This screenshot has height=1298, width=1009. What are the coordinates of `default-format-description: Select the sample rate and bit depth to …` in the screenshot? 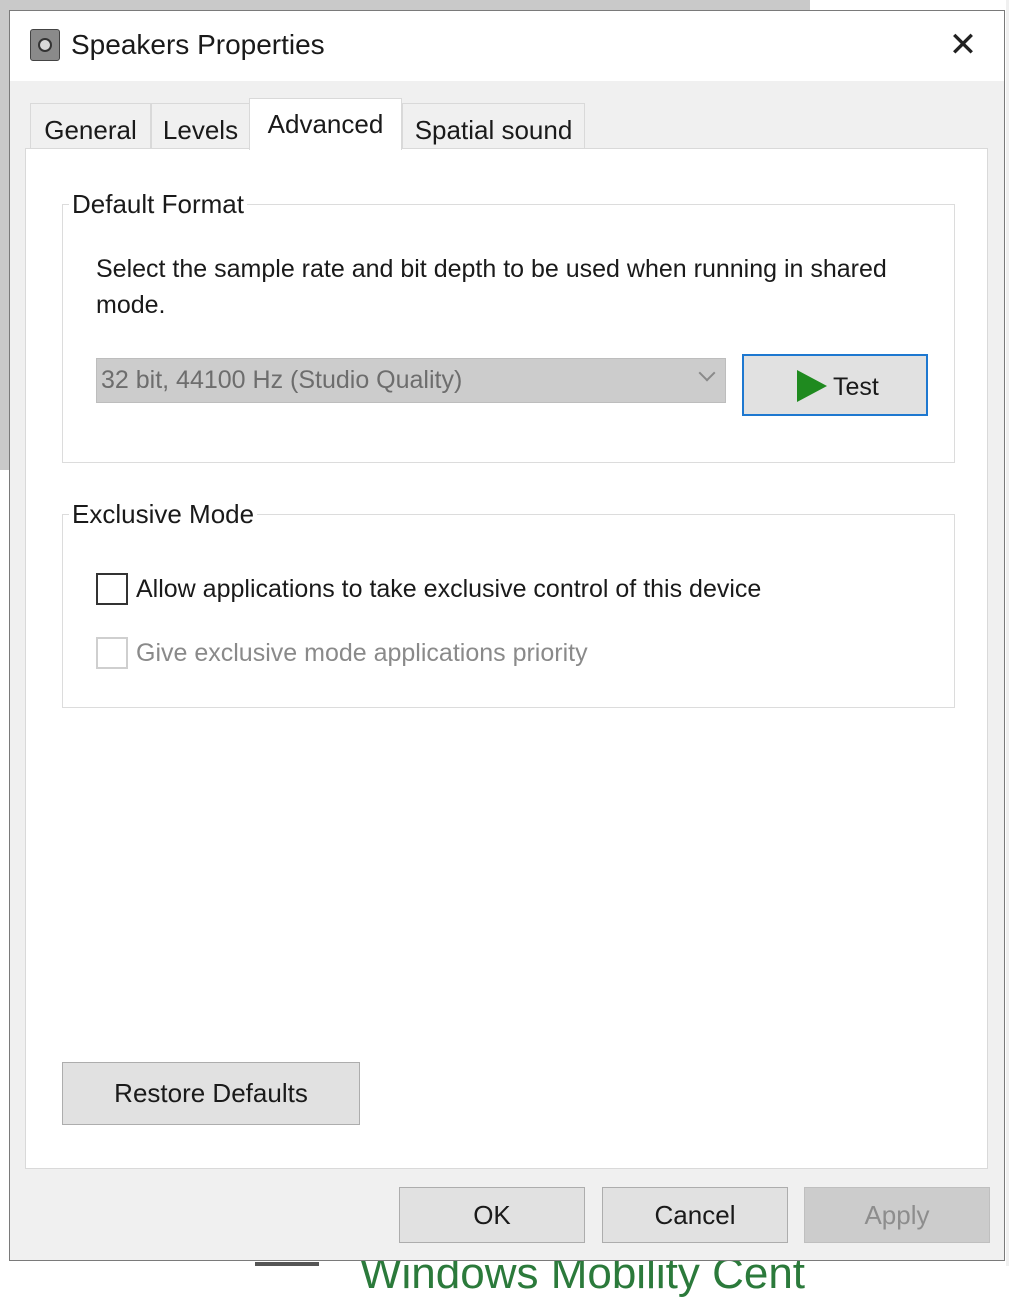 It's located at (491, 287).